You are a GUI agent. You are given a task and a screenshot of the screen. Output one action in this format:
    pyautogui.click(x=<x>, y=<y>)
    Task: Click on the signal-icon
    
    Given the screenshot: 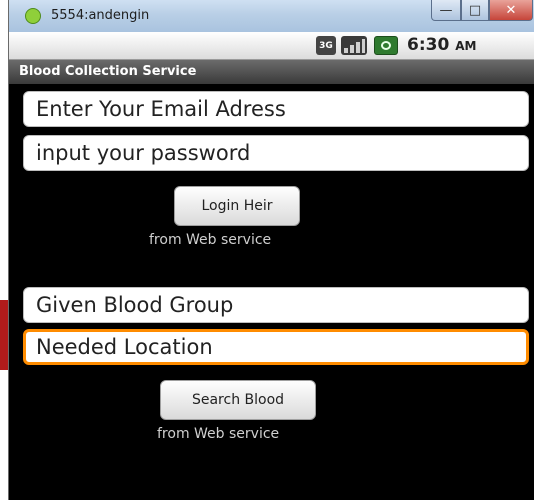 What is the action you would take?
    pyautogui.click(x=354, y=45)
    